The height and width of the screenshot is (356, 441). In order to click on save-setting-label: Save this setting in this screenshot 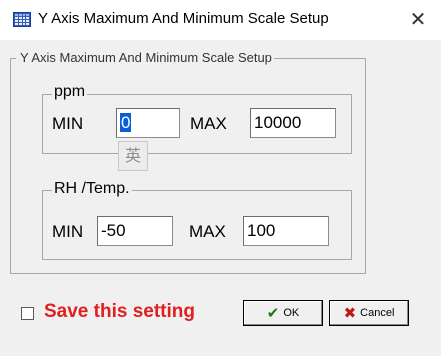, I will do `click(119, 312)`.